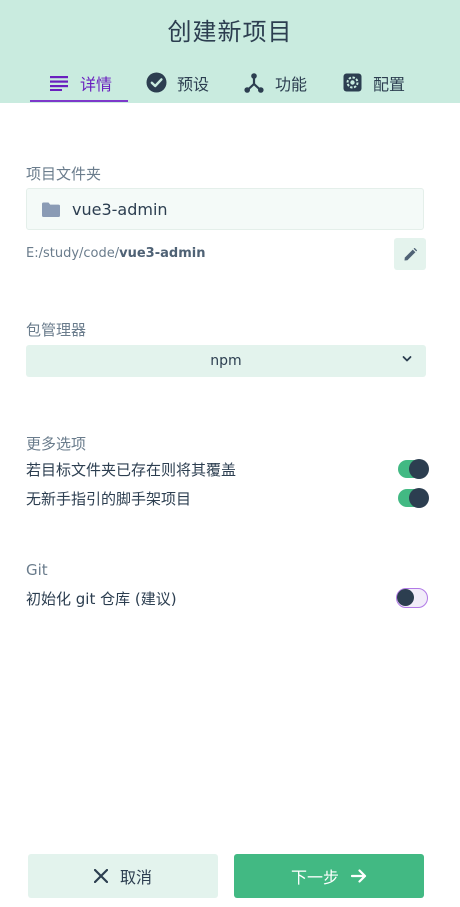 The width and height of the screenshot is (460, 907). I want to click on branch-icon, so click(254, 83).